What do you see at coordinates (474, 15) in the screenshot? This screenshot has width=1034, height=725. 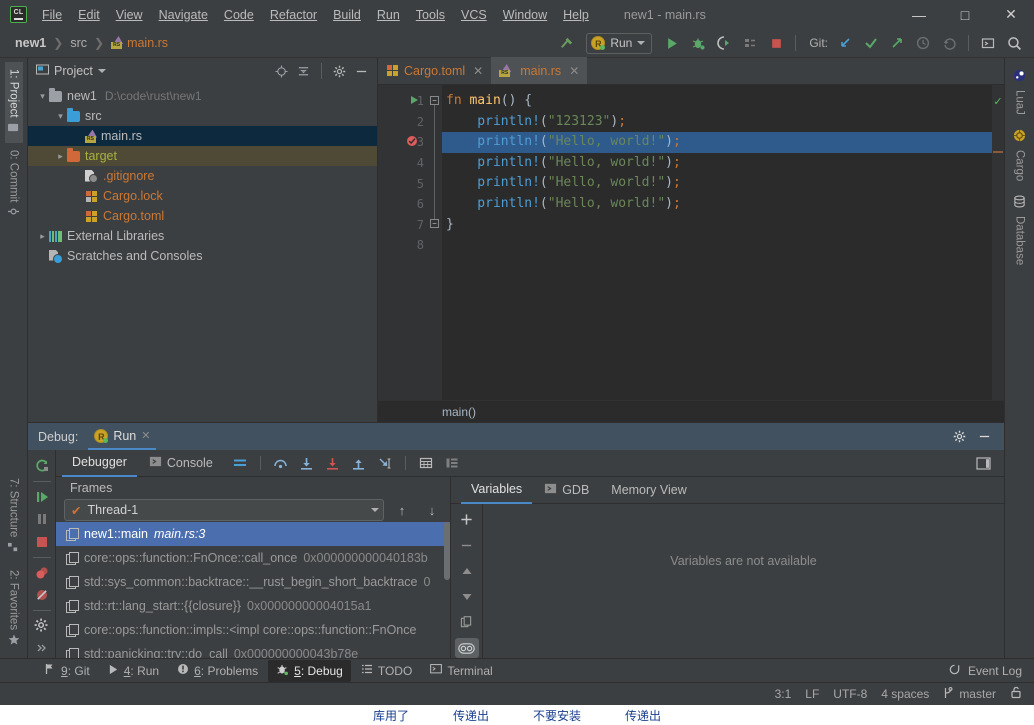 I see `menu-vcs: VCS` at bounding box center [474, 15].